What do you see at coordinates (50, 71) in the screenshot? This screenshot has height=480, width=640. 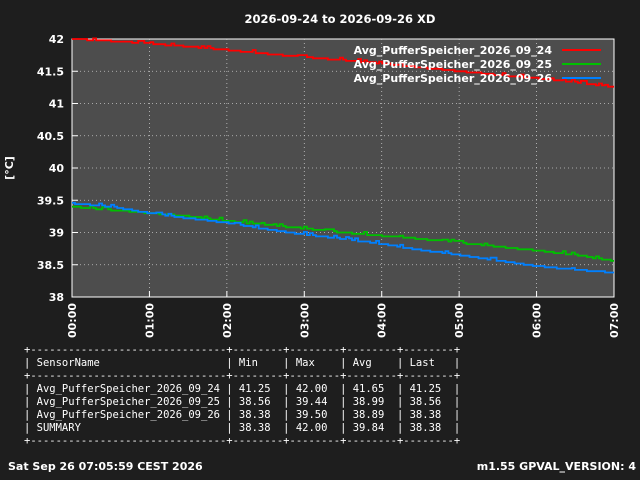 I see `y-tick-label: 41.5` at bounding box center [50, 71].